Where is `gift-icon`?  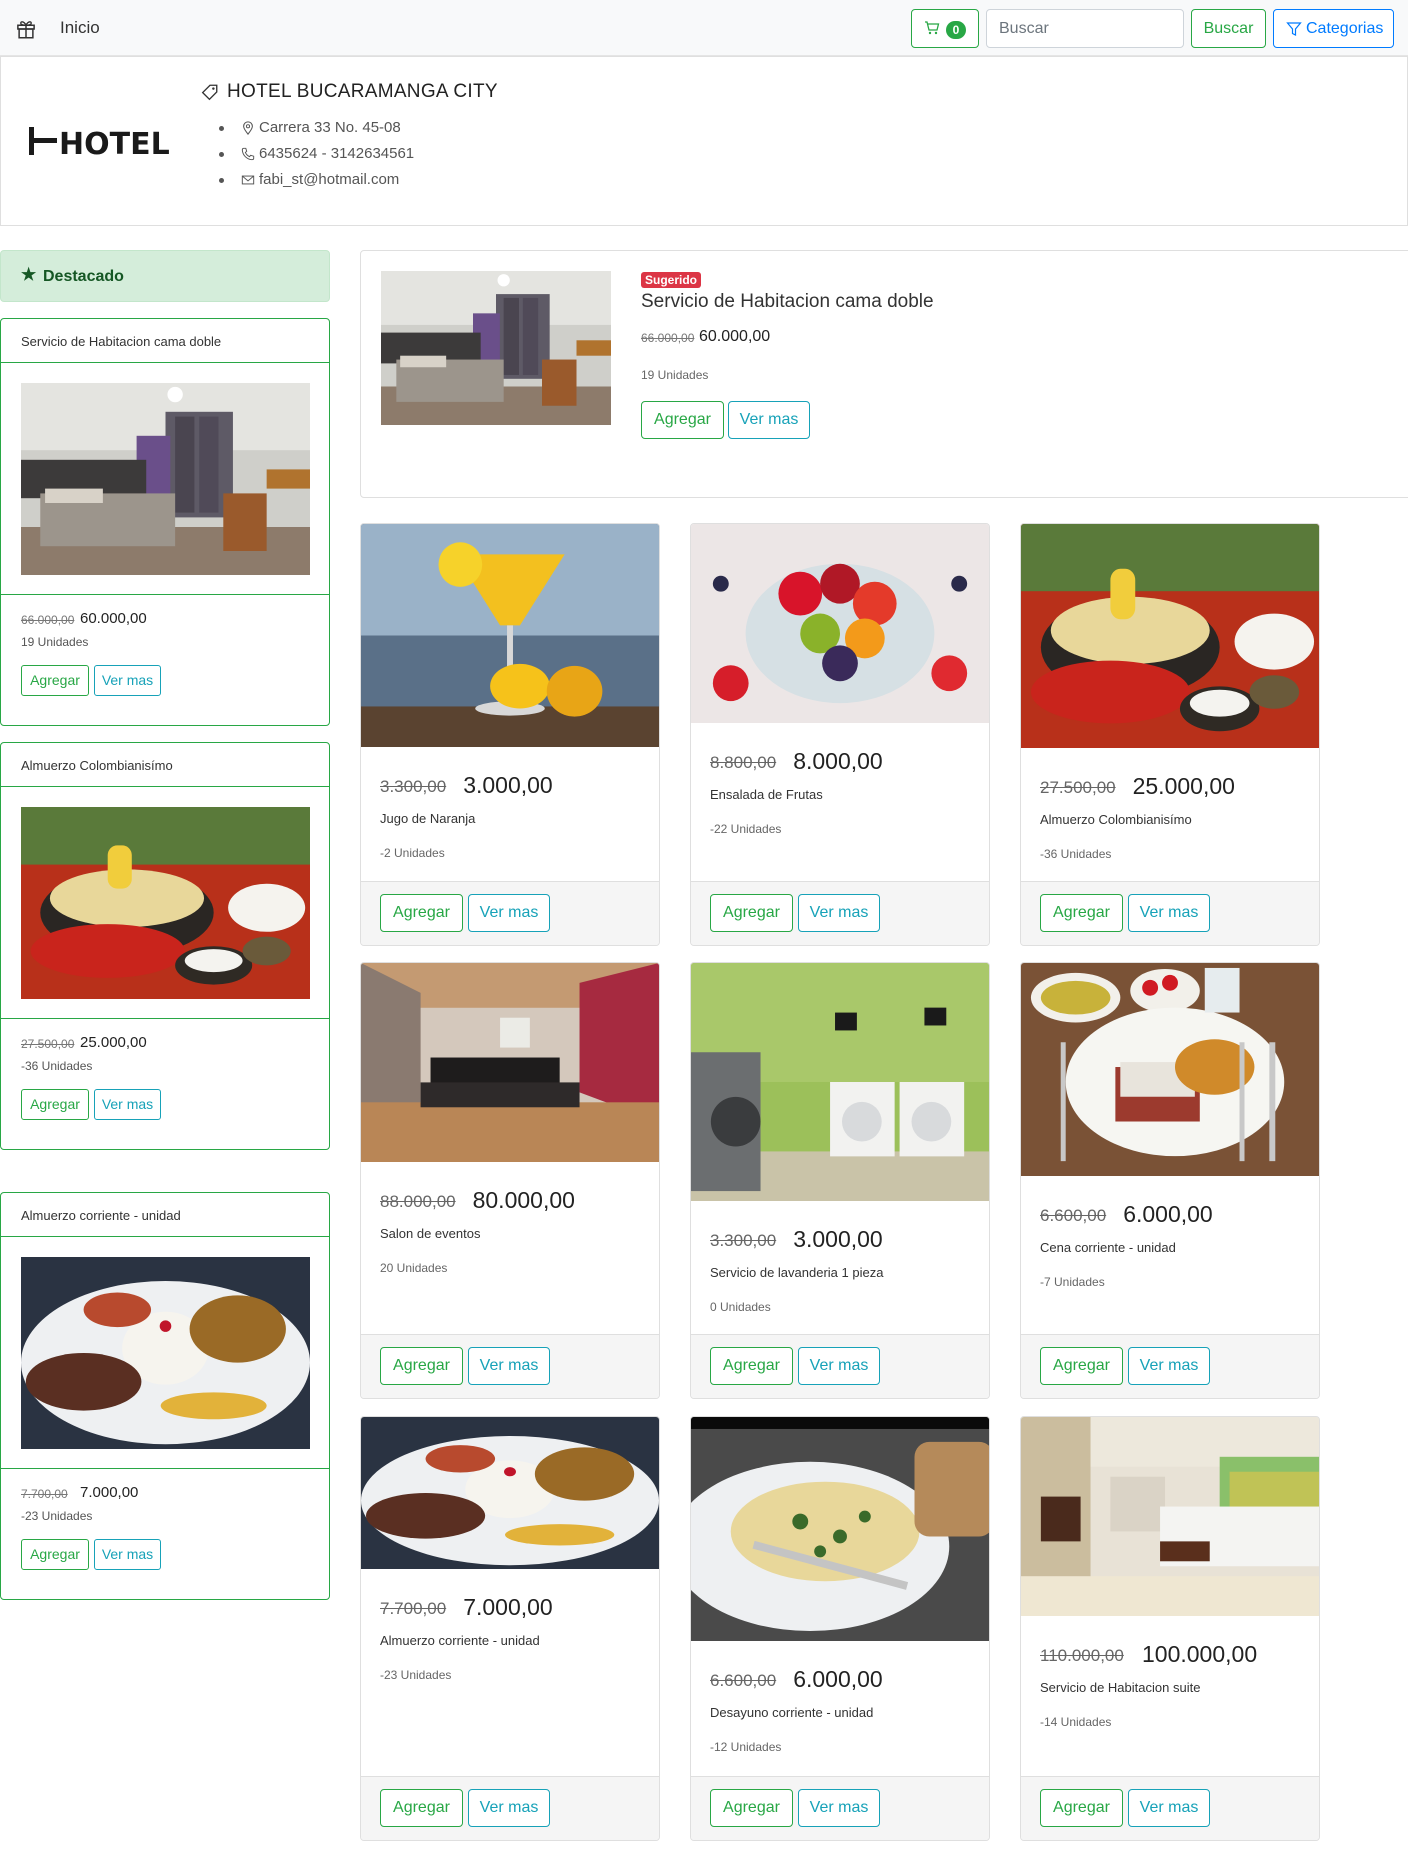 gift-icon is located at coordinates (26, 29).